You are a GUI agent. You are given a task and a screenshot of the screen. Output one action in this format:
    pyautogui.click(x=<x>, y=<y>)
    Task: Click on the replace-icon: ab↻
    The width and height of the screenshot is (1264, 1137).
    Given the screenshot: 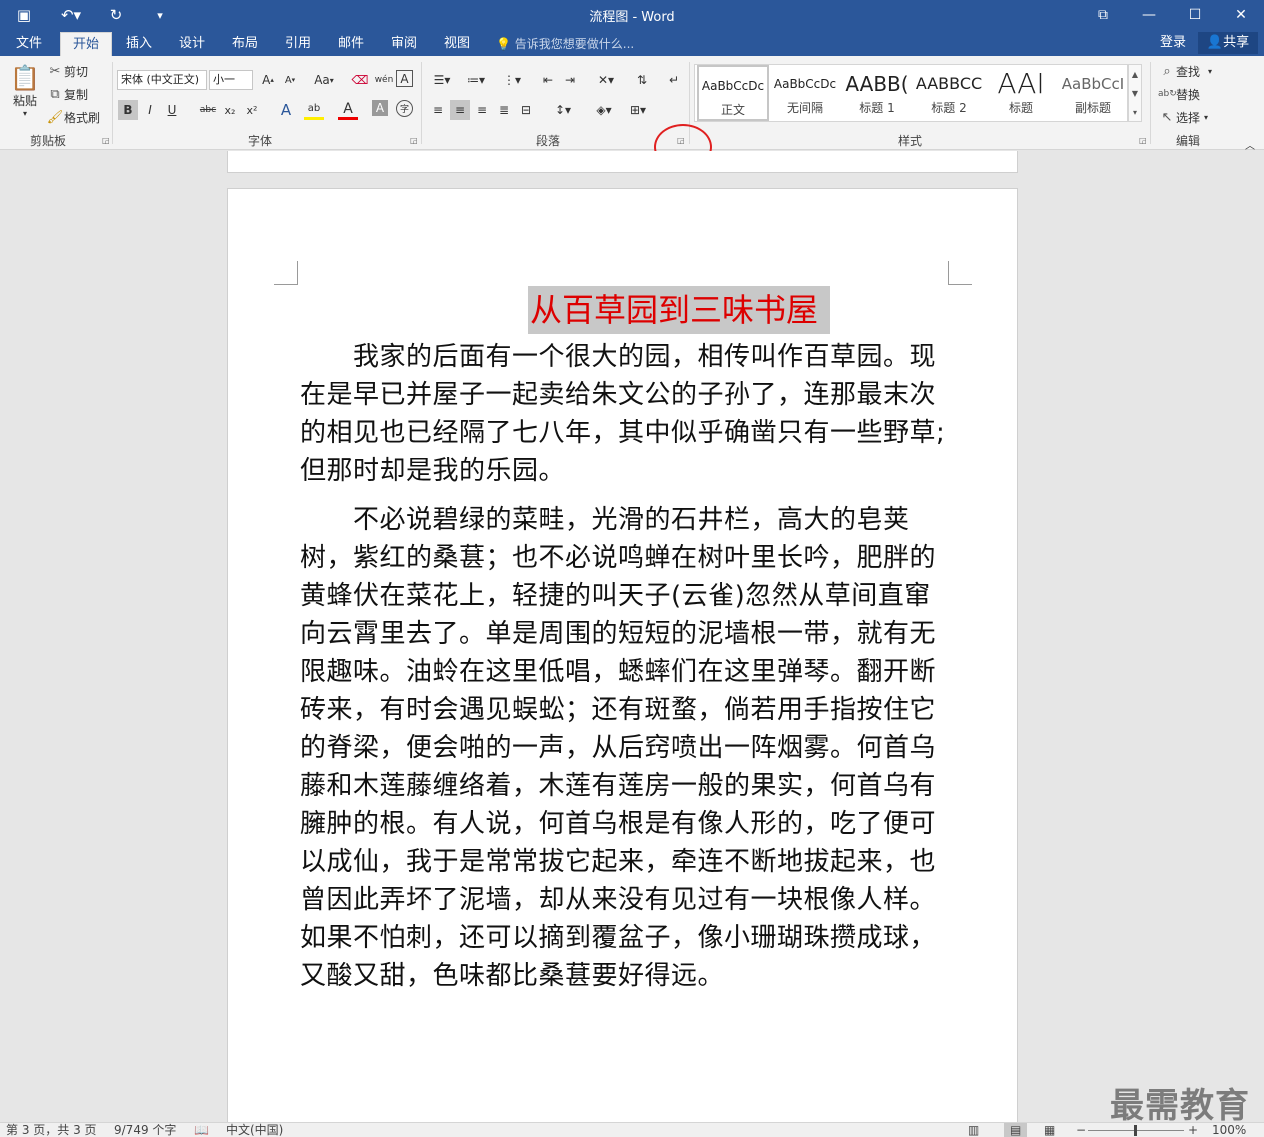 What is the action you would take?
    pyautogui.click(x=1167, y=94)
    